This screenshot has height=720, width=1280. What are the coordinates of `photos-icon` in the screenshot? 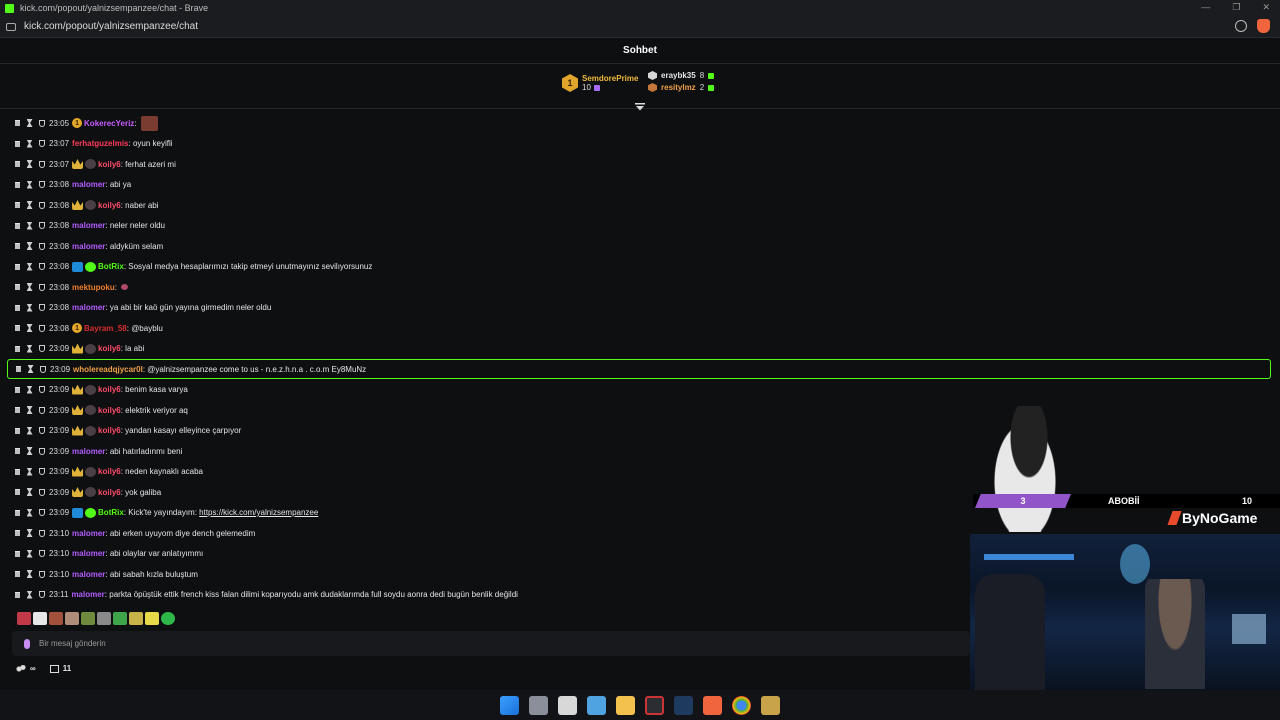 It's located at (596, 705).